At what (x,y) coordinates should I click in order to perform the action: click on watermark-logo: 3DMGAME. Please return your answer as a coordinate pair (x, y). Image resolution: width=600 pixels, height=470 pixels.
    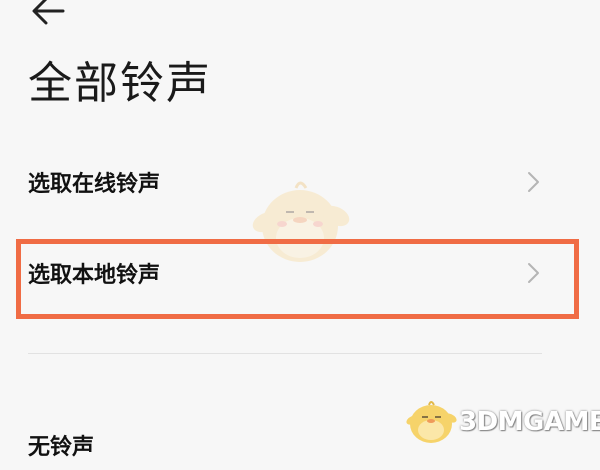
    Looking at the image, I should click on (502, 422).